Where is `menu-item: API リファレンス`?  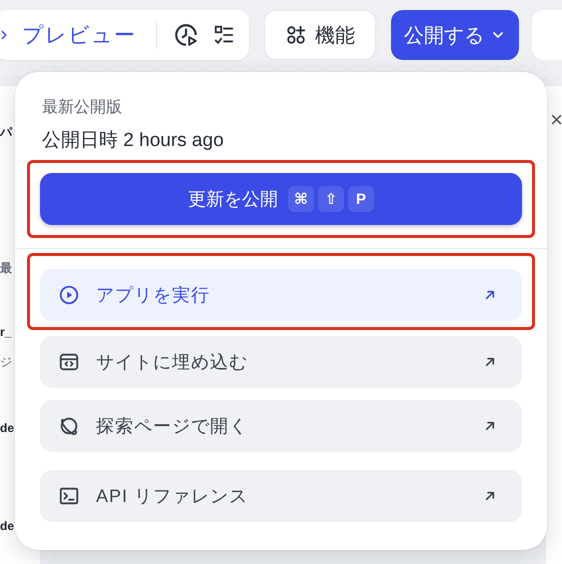 menu-item: API リファレンス is located at coordinates (281, 496).